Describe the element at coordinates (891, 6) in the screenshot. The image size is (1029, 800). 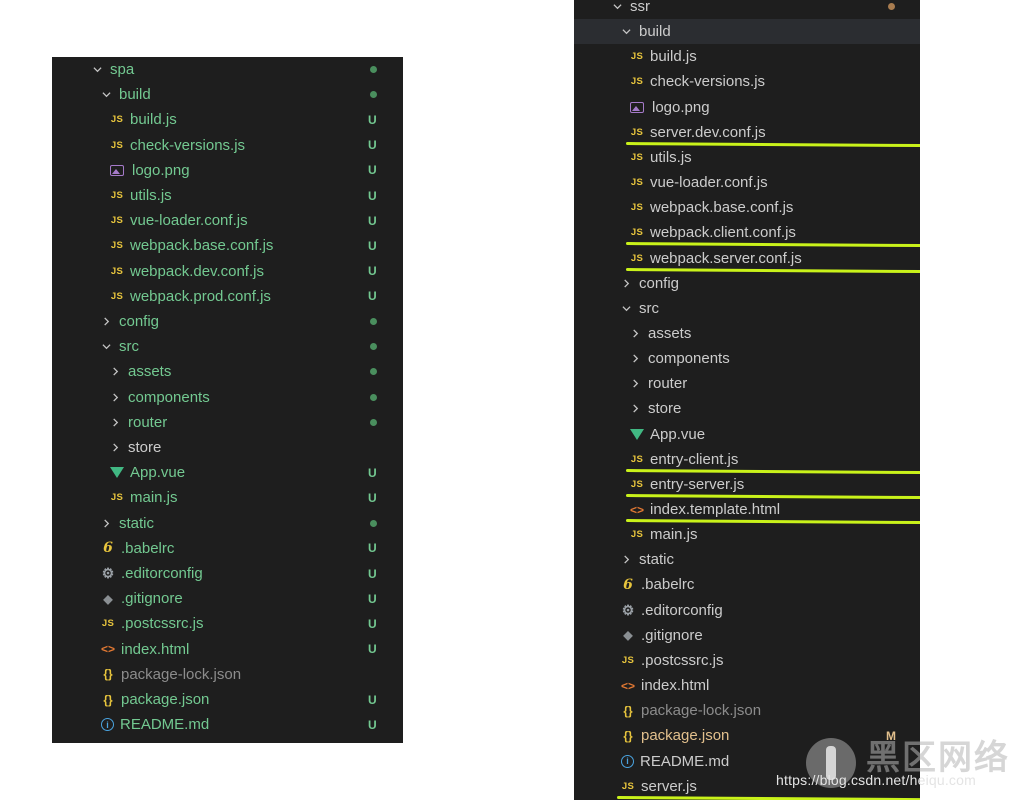
I see `git-status-dot` at that location.